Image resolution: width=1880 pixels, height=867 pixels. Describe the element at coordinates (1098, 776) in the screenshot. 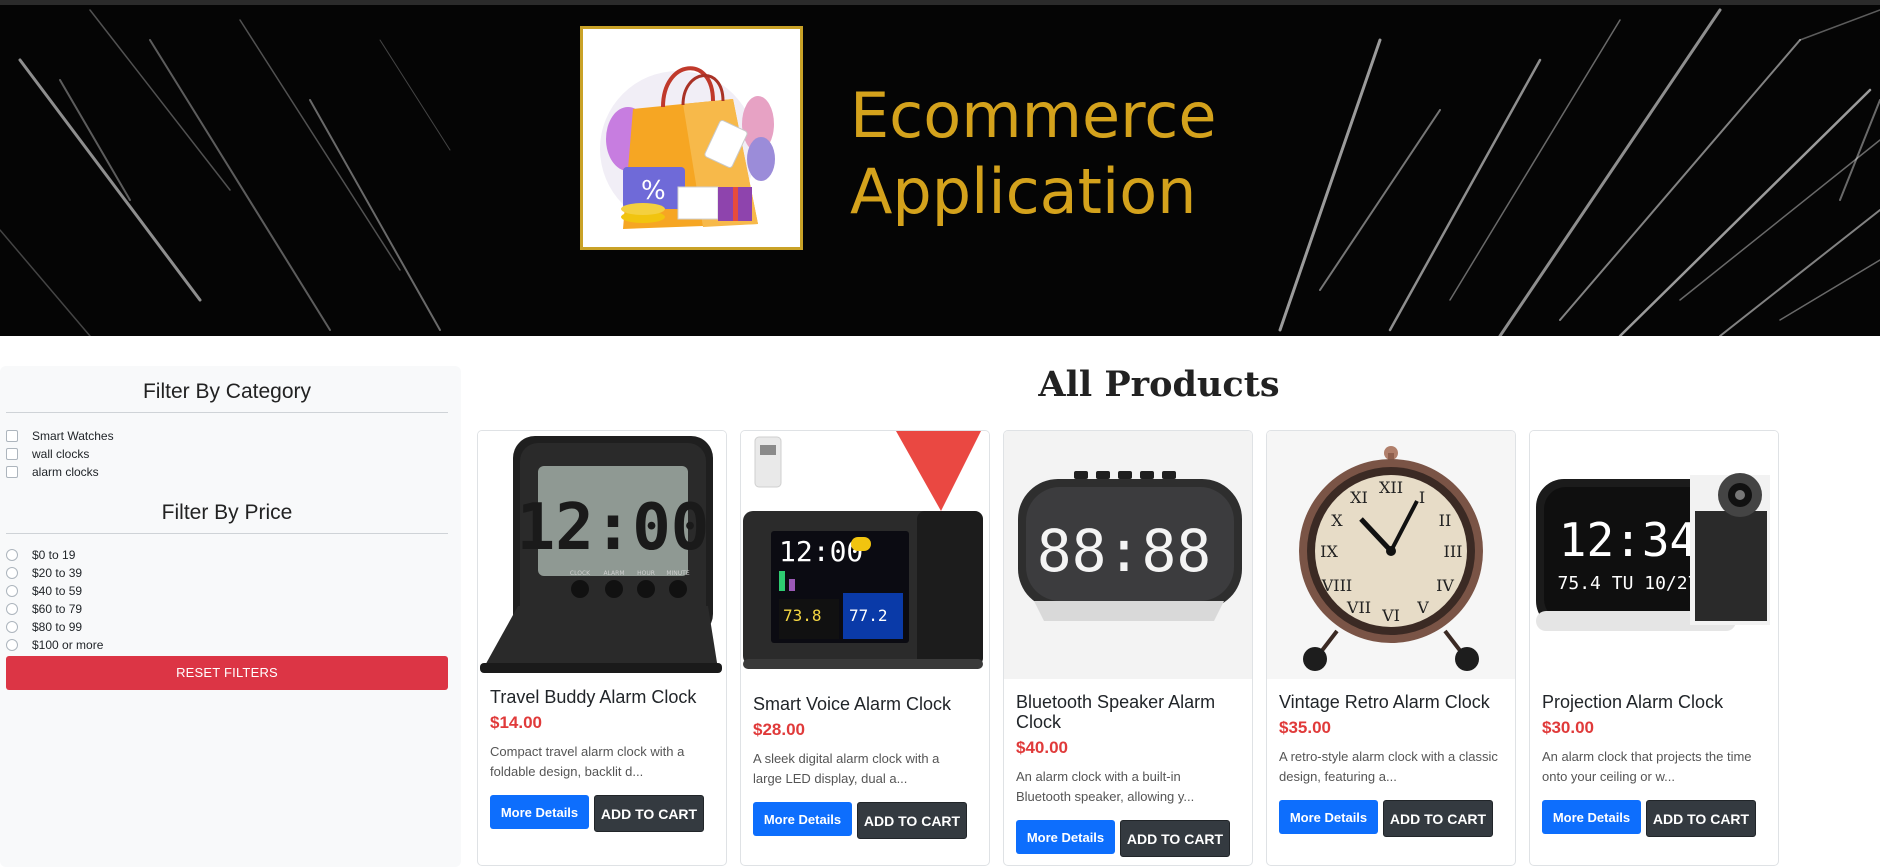

I see `description-line: An alarm clock with a built-in` at that location.